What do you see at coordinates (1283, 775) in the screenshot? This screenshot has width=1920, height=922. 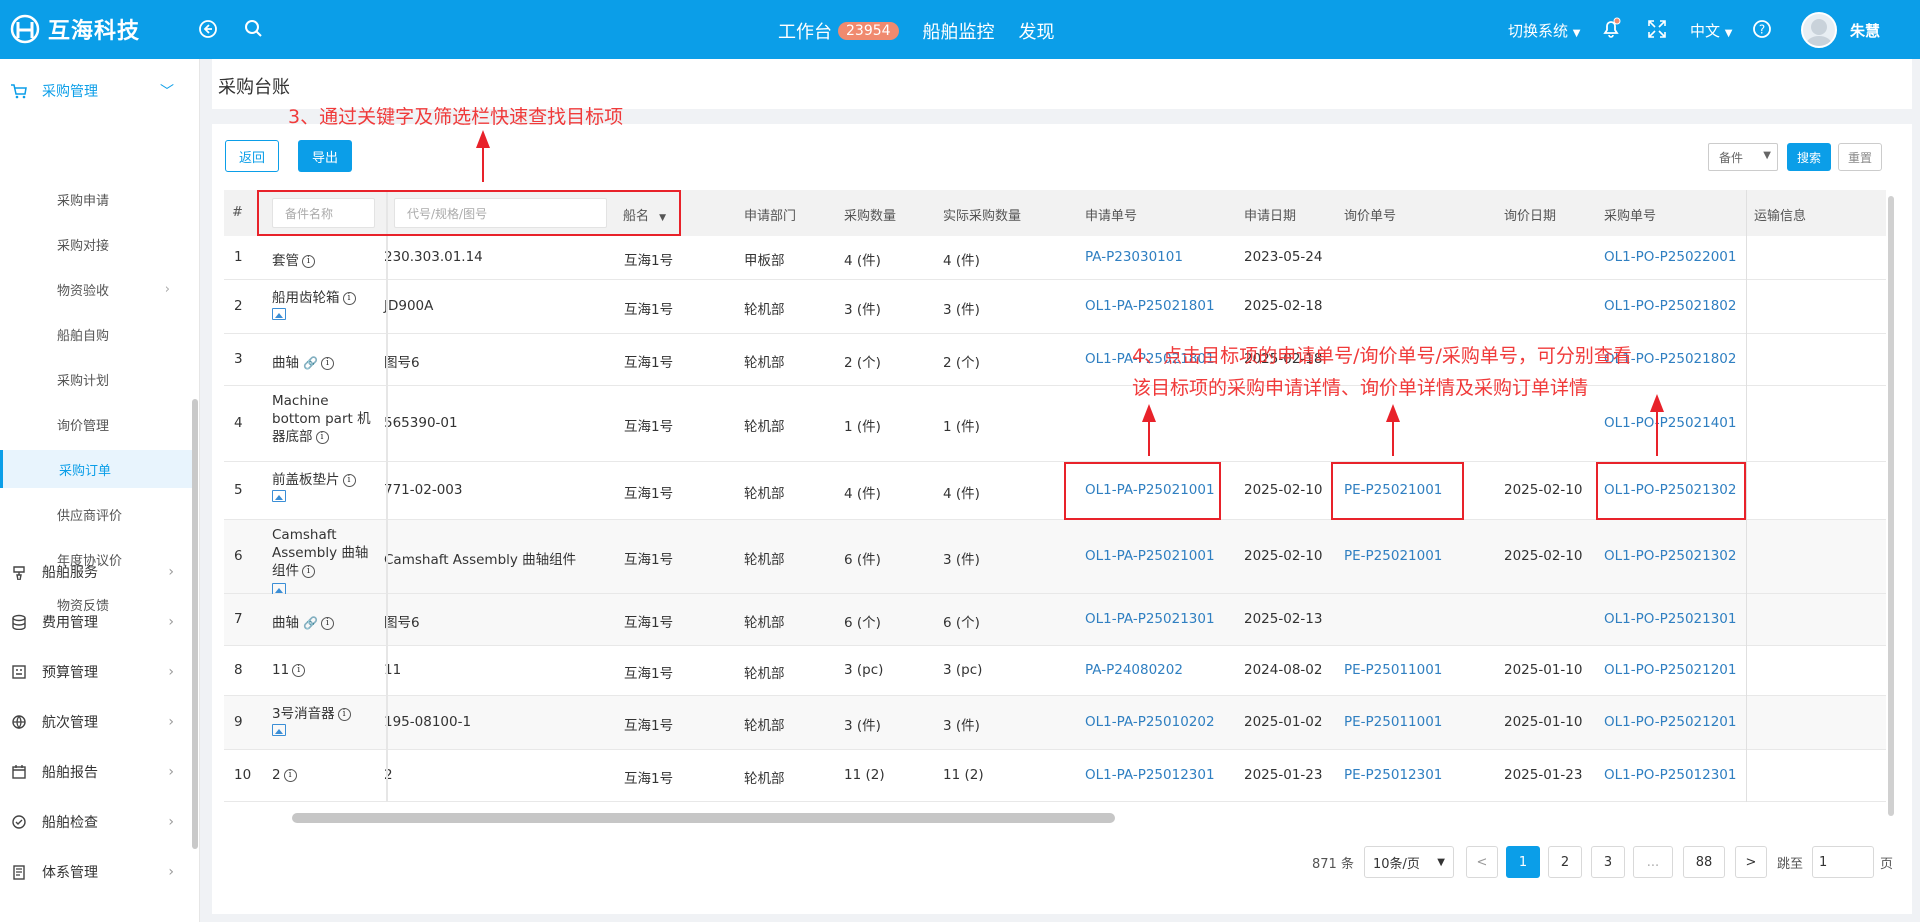 I see `apply-date: 2025-01-23` at bounding box center [1283, 775].